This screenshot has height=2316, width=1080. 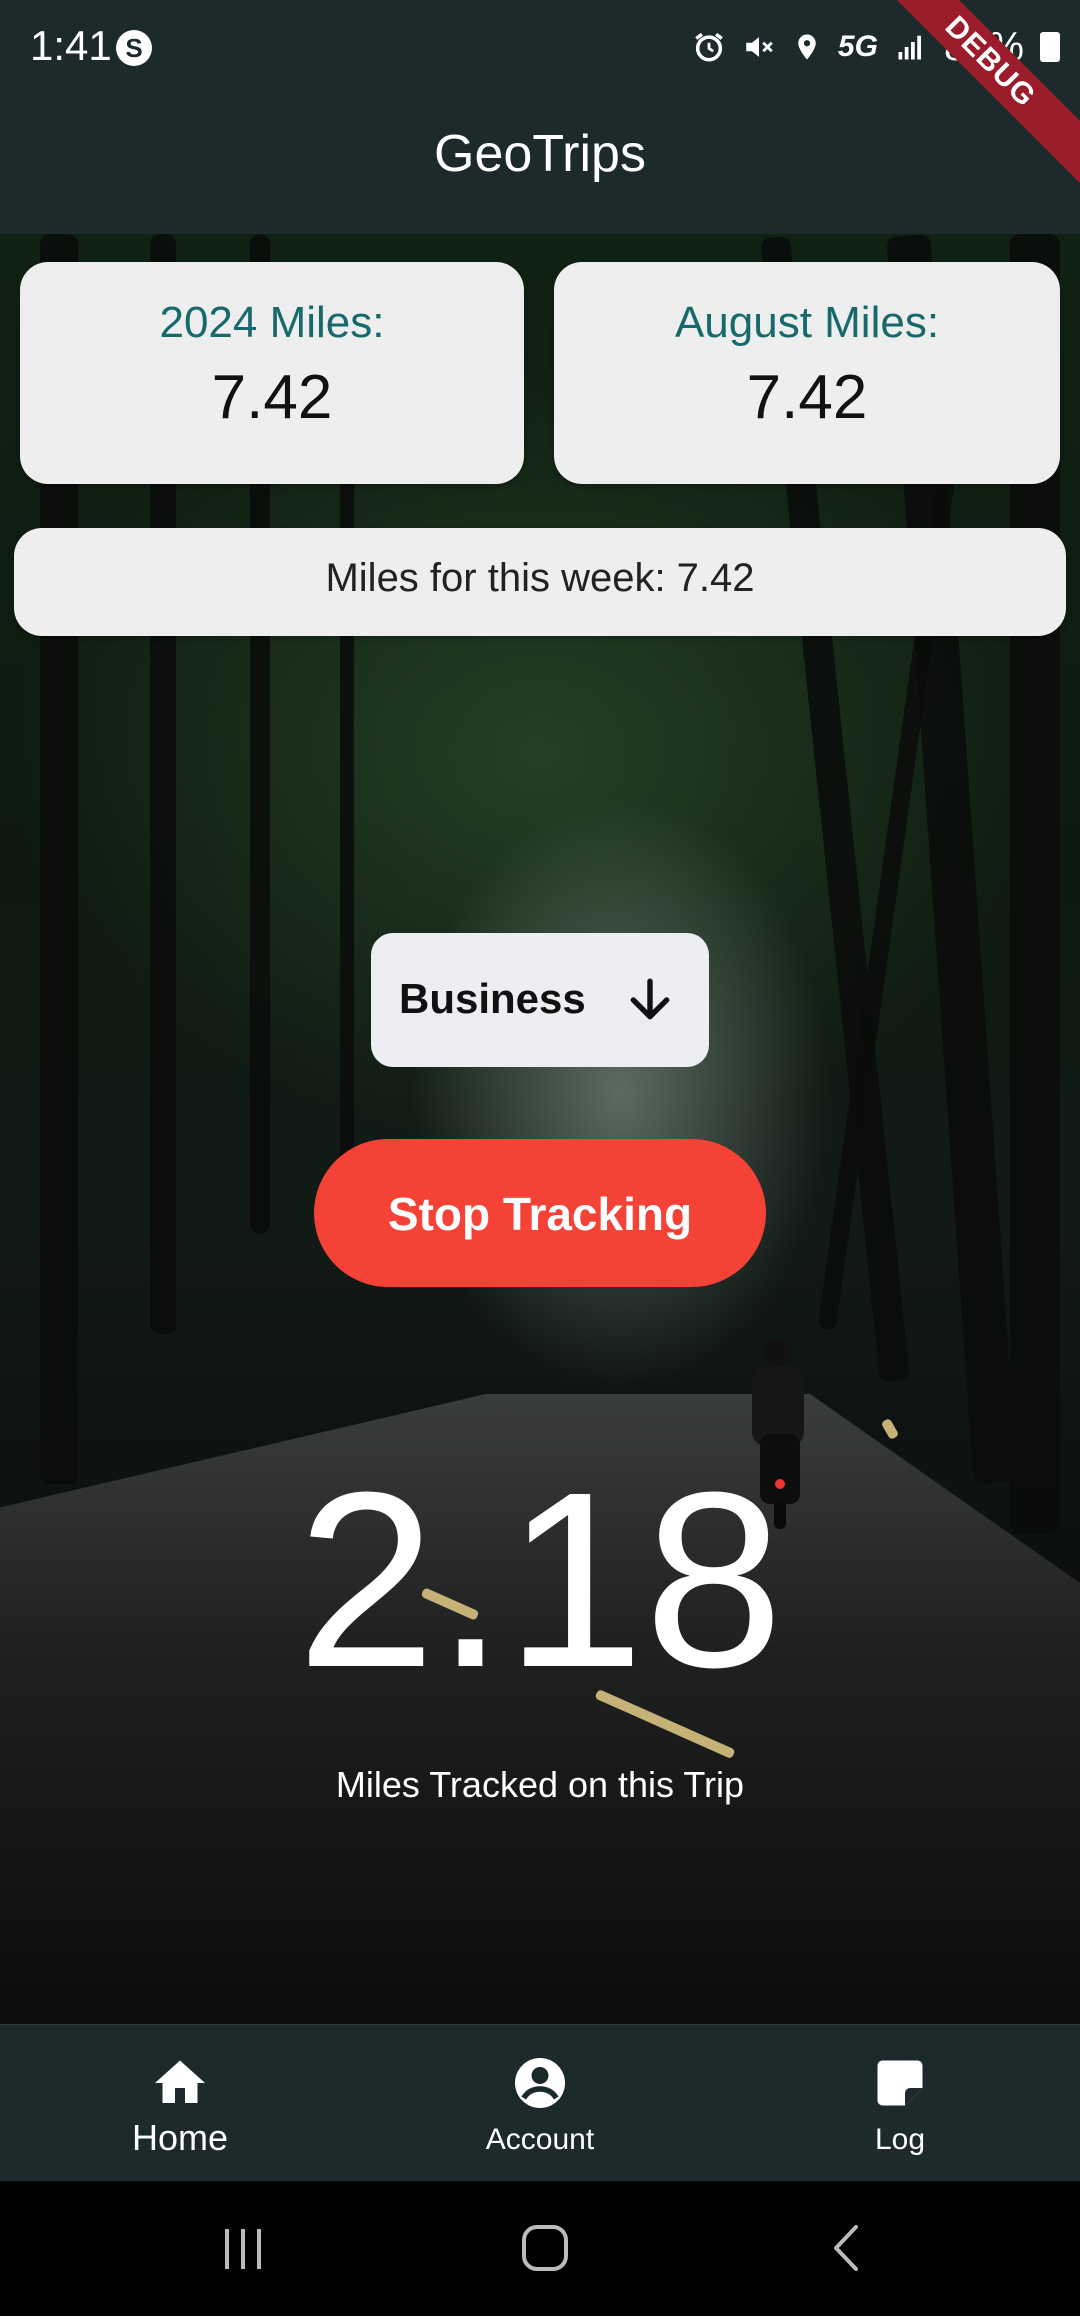 I want to click on month-miles-value: 7.42, so click(x=807, y=397).